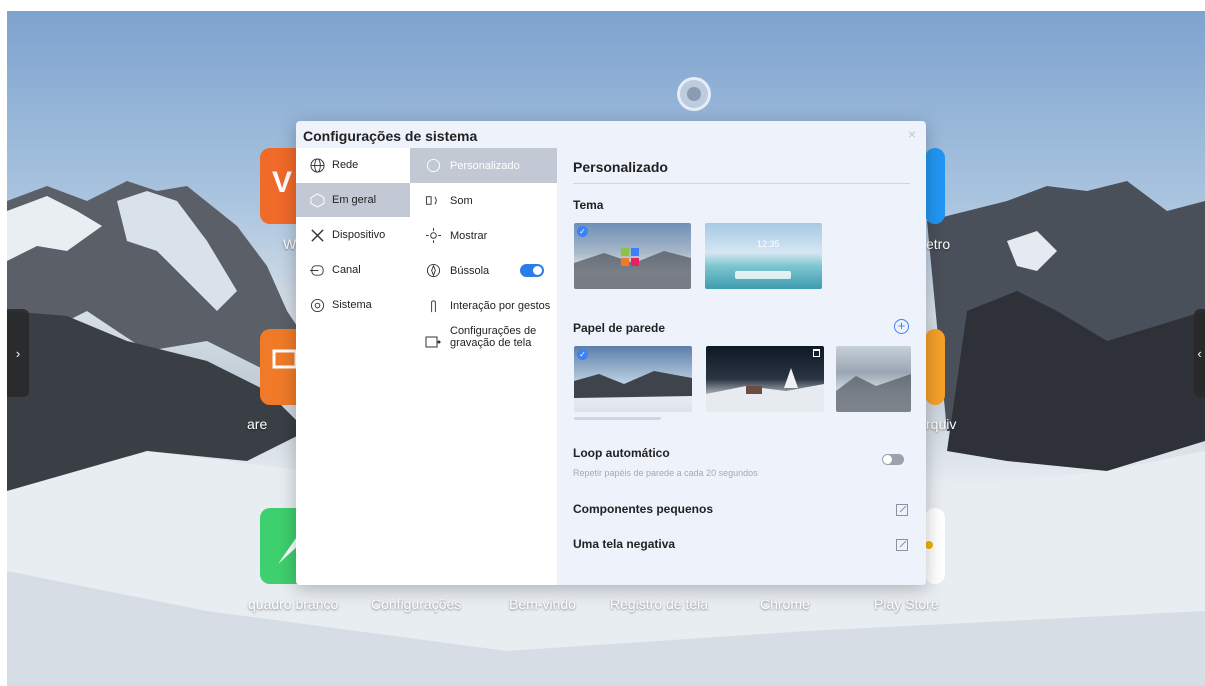 The height and width of the screenshot is (686, 1205). I want to click on category-label: Dispositivo, so click(359, 235).